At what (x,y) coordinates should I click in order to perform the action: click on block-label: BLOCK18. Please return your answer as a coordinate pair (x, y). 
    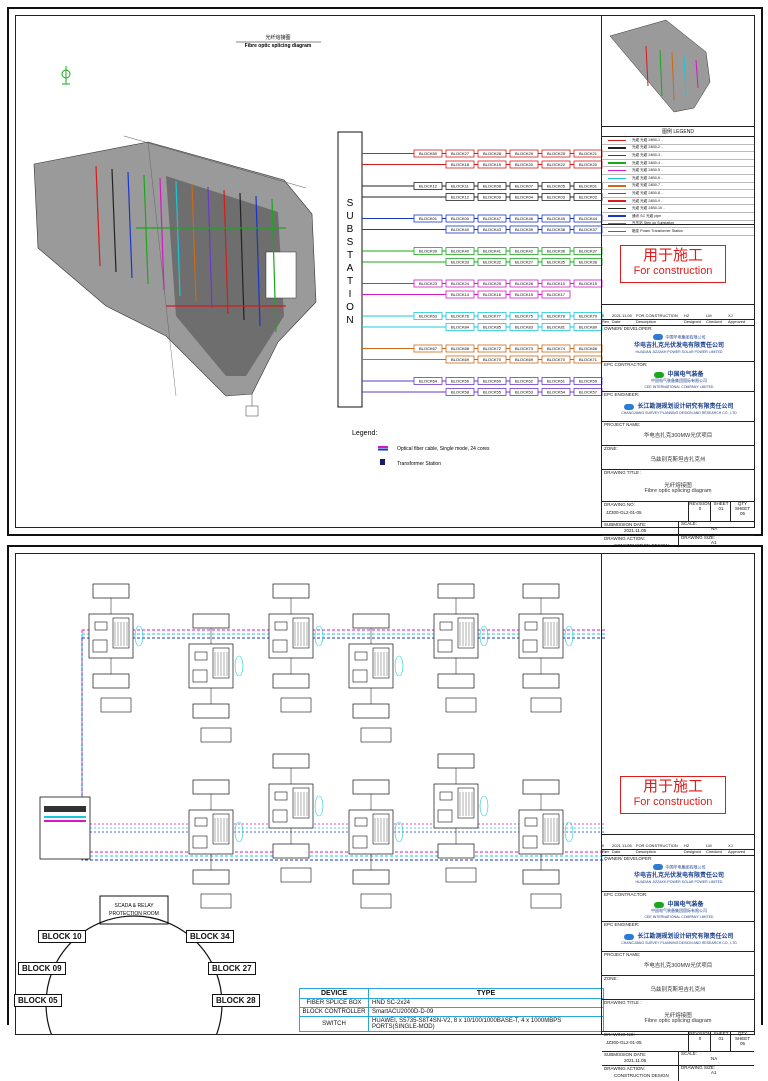
    Looking at the image, I should click on (460, 164).